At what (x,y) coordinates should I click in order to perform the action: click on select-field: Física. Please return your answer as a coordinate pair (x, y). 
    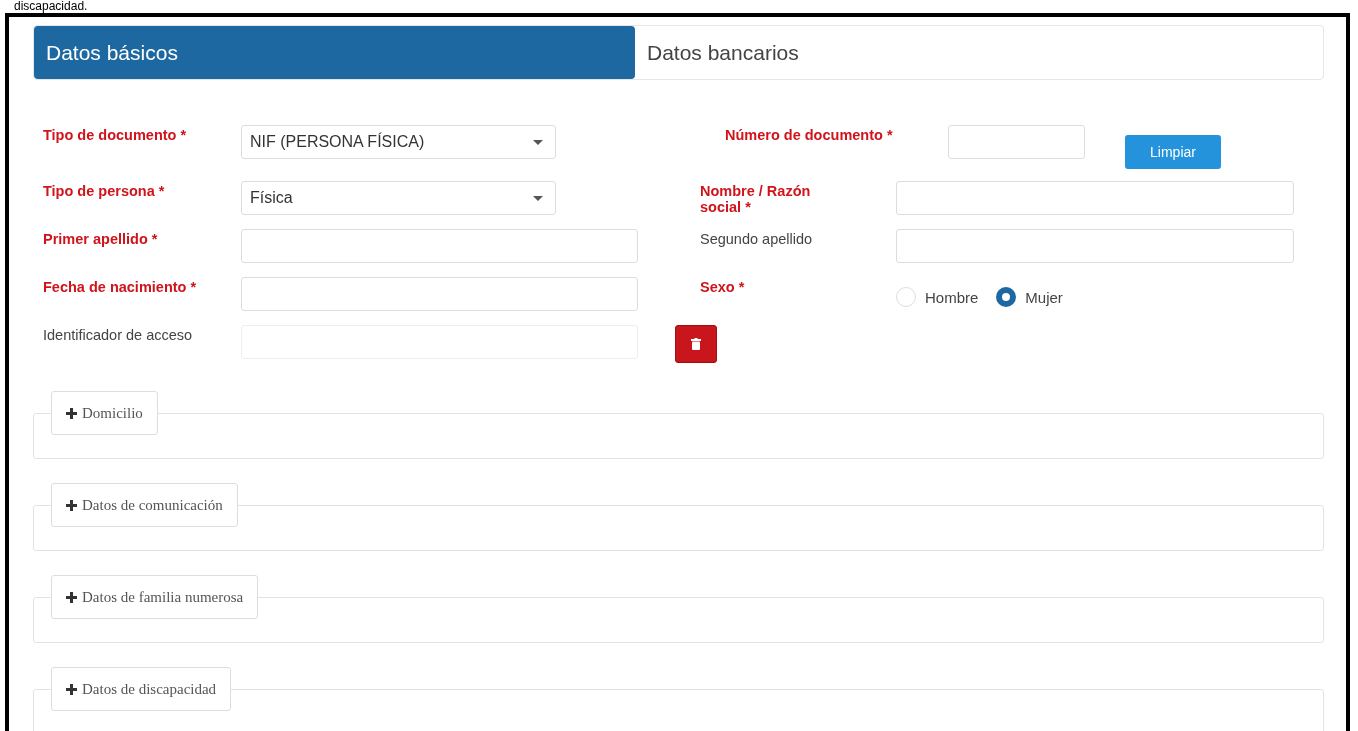
    Looking at the image, I should click on (398, 198).